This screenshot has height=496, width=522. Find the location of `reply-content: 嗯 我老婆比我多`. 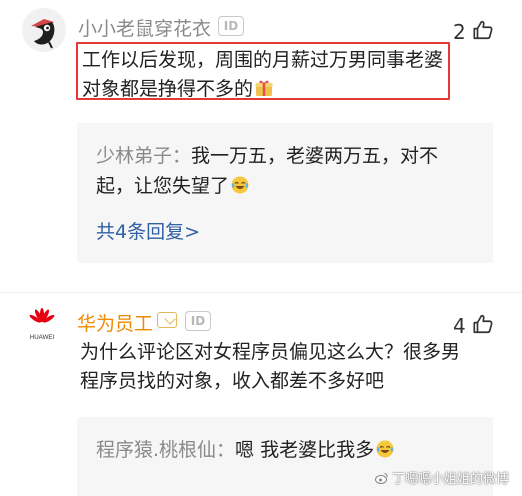

reply-content: 嗯 我老婆比我多 is located at coordinates (305, 450).